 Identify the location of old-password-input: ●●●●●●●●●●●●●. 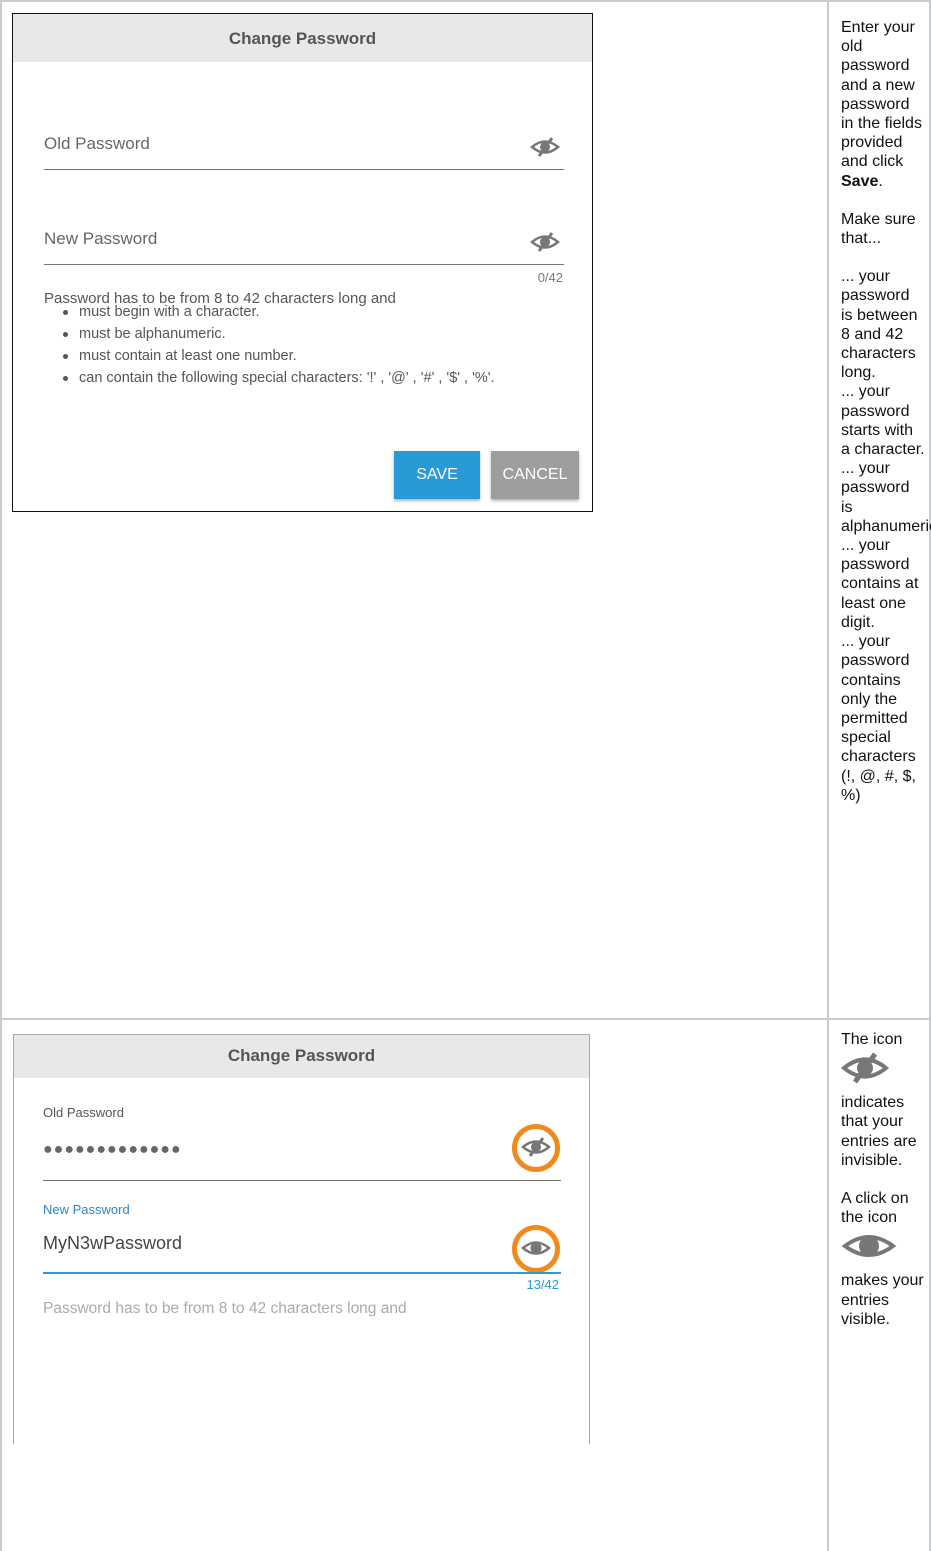
(112, 1150).